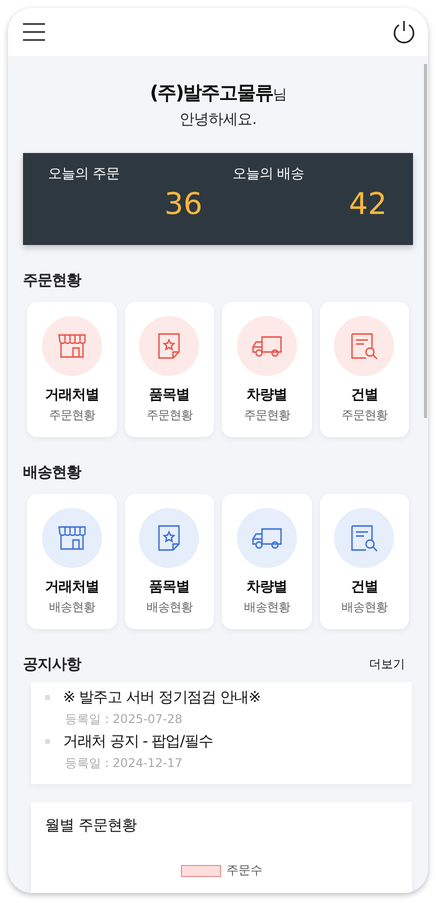 The image size is (436, 903). What do you see at coordinates (169, 561) in the screenshot?
I see `status-tile: 품목별 배송현황` at bounding box center [169, 561].